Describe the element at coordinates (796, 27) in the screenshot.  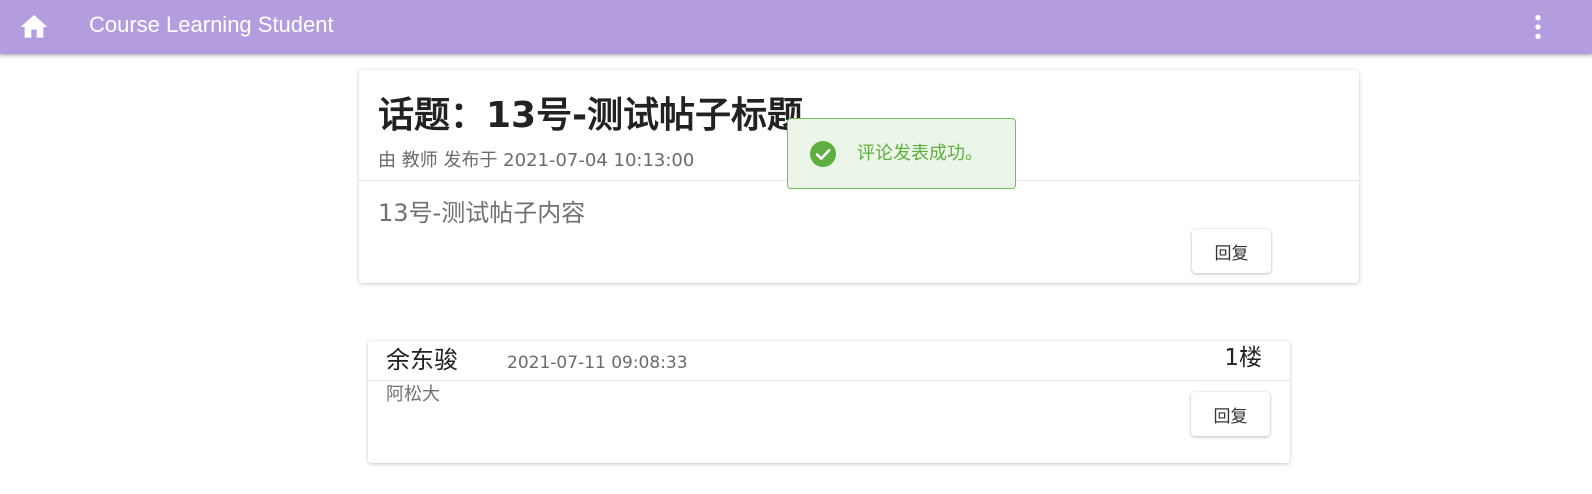
I see `app-bar: Course Learning Student` at that location.